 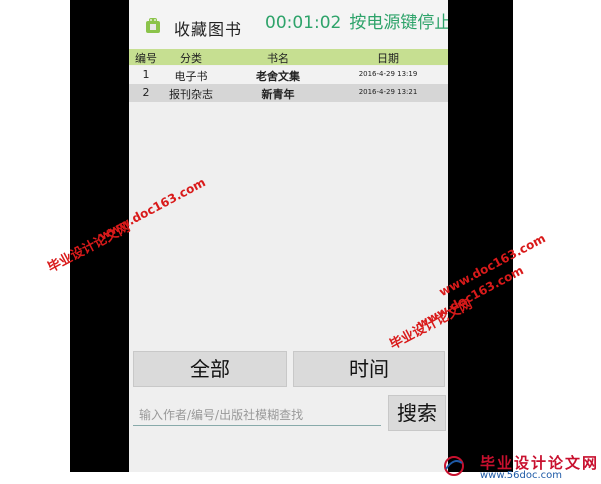 What do you see at coordinates (210, 369) in the screenshot?
I see `all-button: 全部` at bounding box center [210, 369].